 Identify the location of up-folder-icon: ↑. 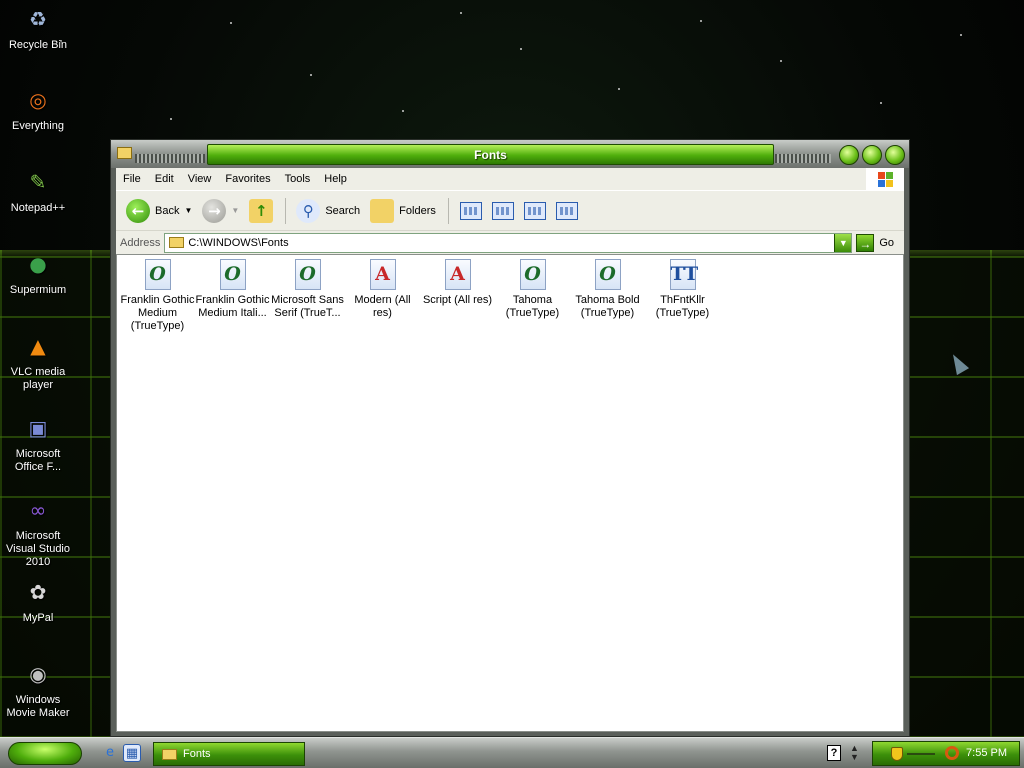
(261, 210).